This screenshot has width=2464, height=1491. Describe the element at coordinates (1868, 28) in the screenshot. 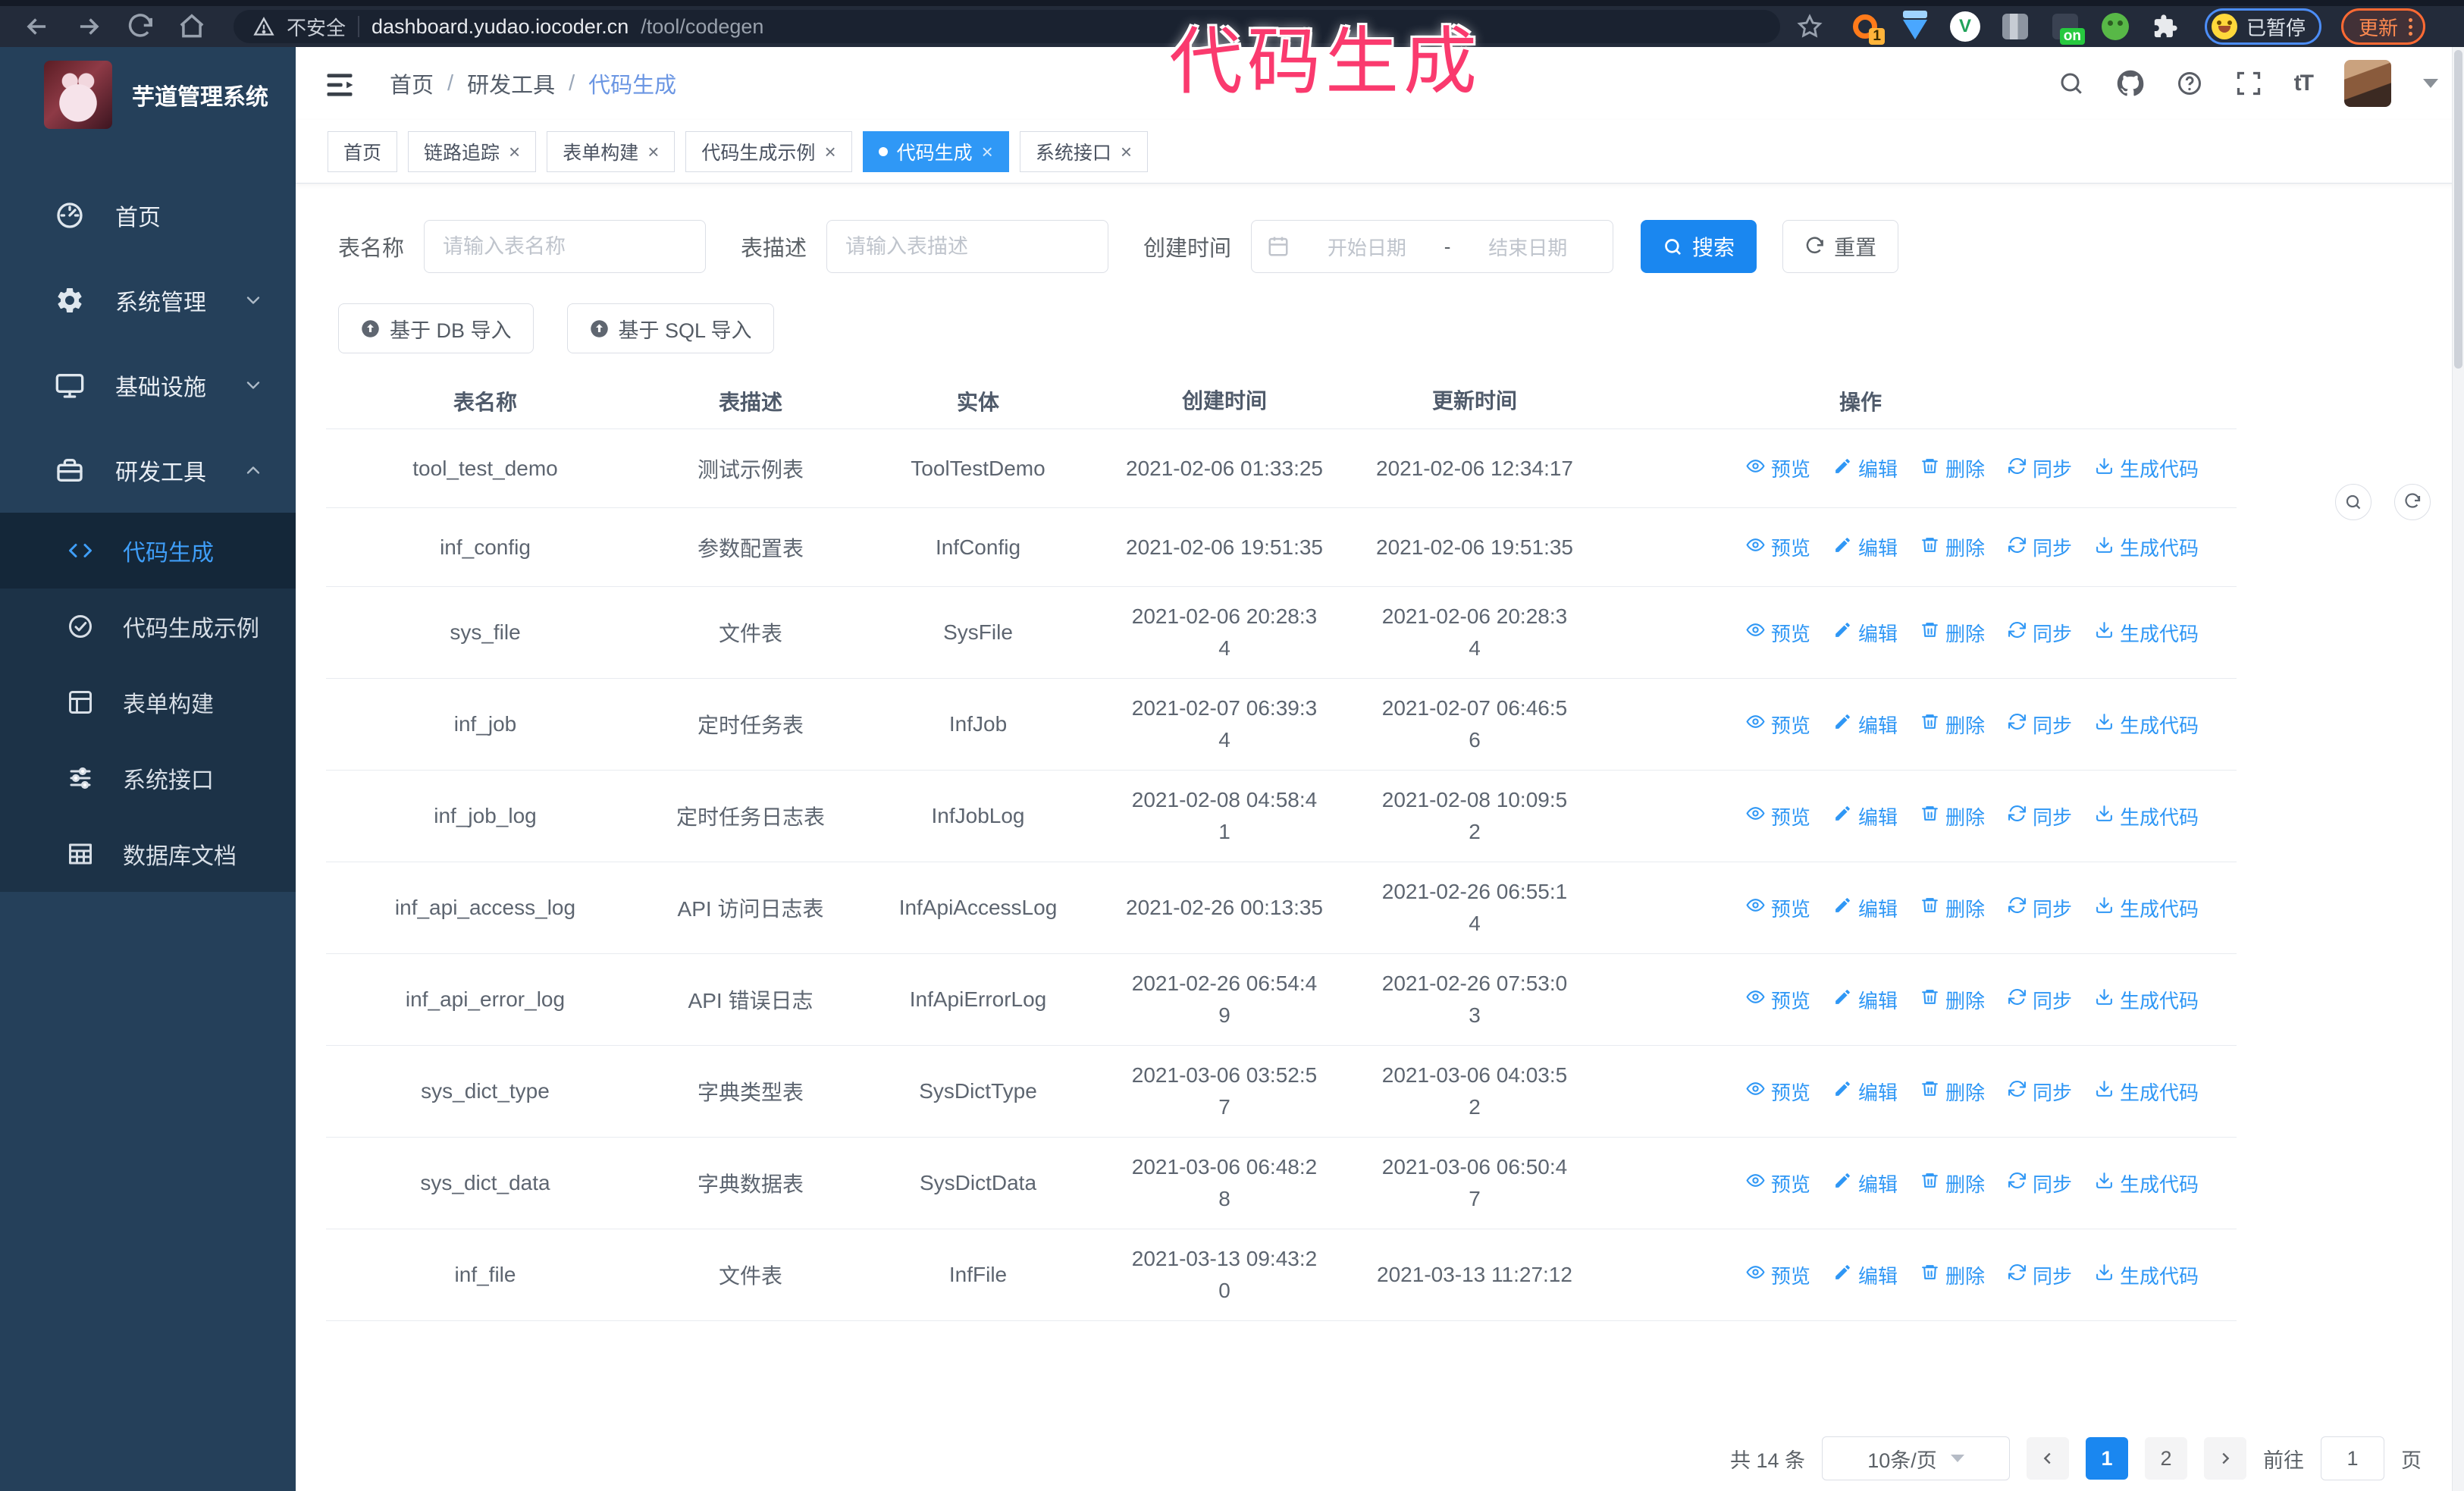

I see `extension-tracker-icon: 1` at that location.